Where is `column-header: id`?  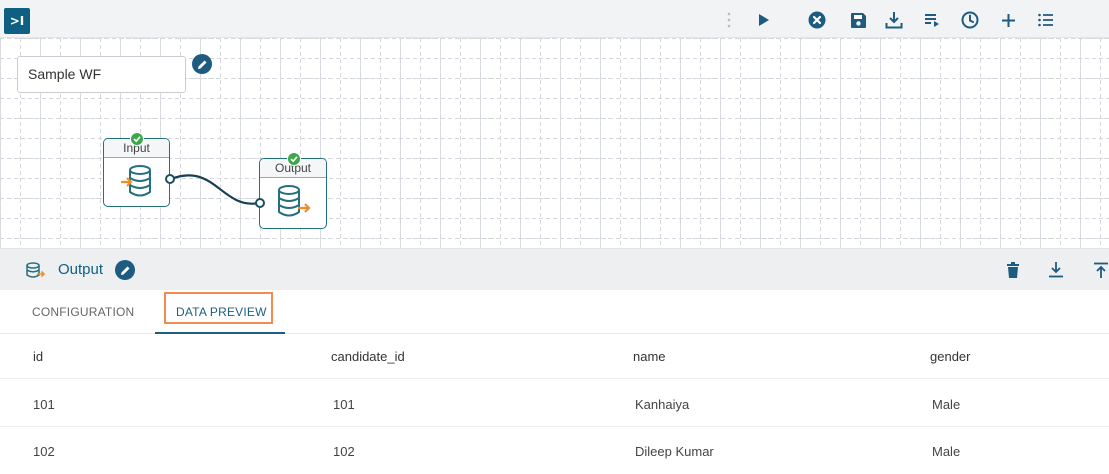 column-header: id is located at coordinates (38, 356).